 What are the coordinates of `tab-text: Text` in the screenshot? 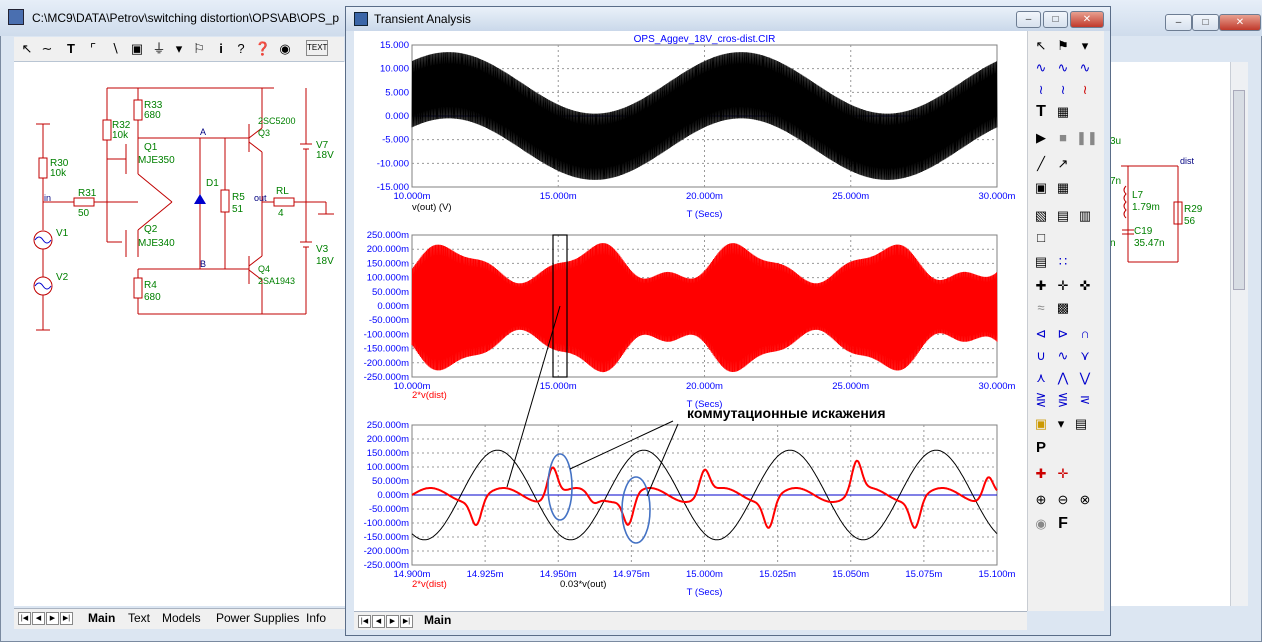 It's located at (139, 618).